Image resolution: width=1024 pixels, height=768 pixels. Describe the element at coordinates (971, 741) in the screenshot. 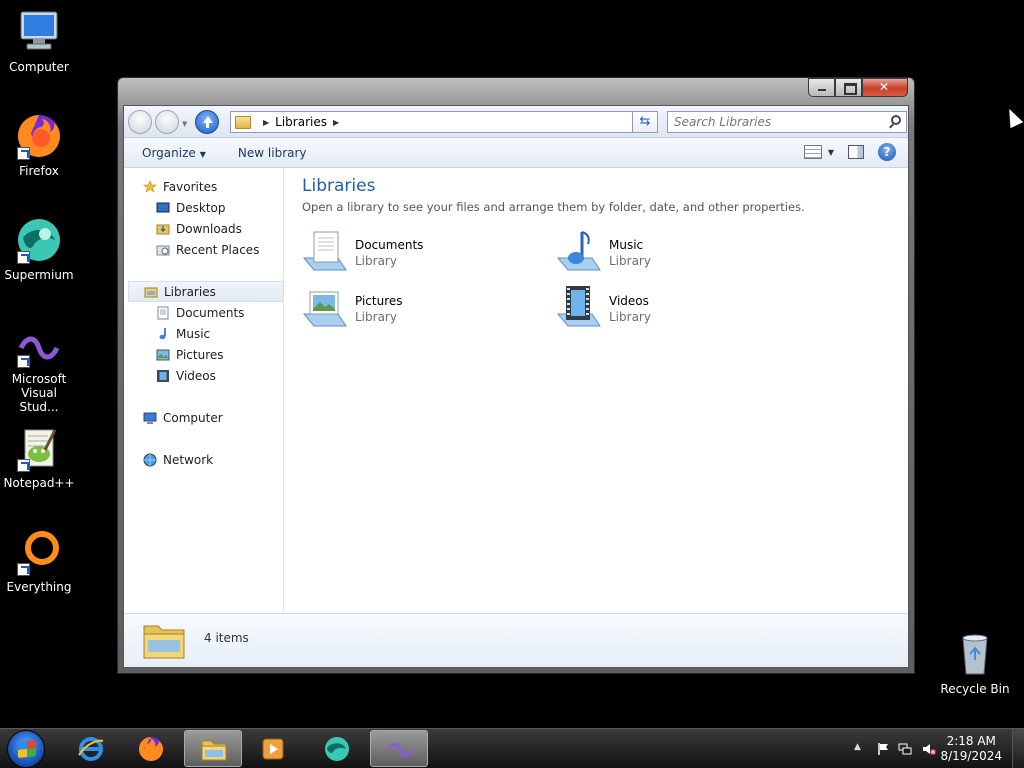

I see `clock-time: 2:18 AM` at that location.